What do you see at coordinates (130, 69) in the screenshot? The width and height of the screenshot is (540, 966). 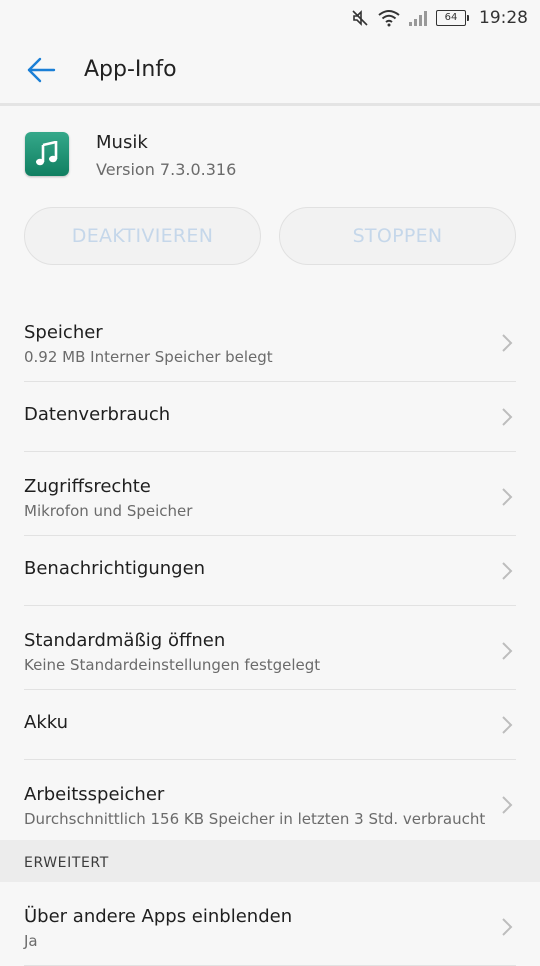 I see `page-title: App-Info` at bounding box center [130, 69].